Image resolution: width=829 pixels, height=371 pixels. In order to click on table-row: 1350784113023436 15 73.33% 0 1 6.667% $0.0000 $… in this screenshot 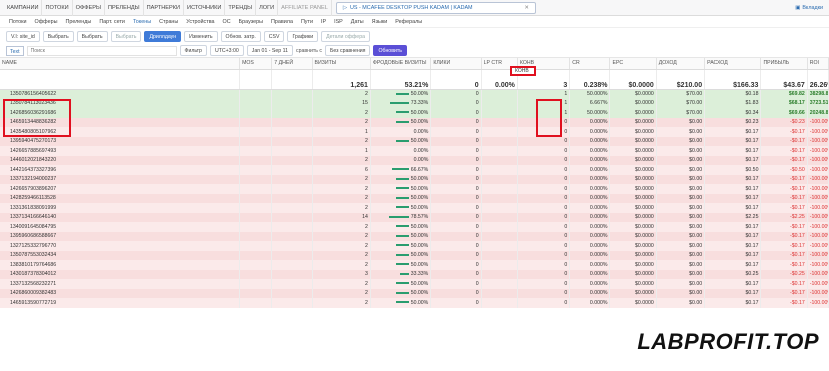, I will do `click(414, 103)`.